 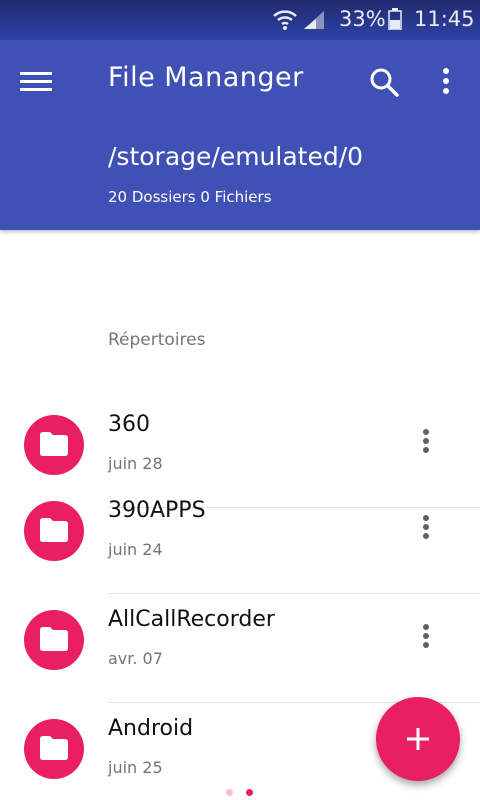 What do you see at coordinates (444, 19) in the screenshot?
I see `status-clock: 11:45` at bounding box center [444, 19].